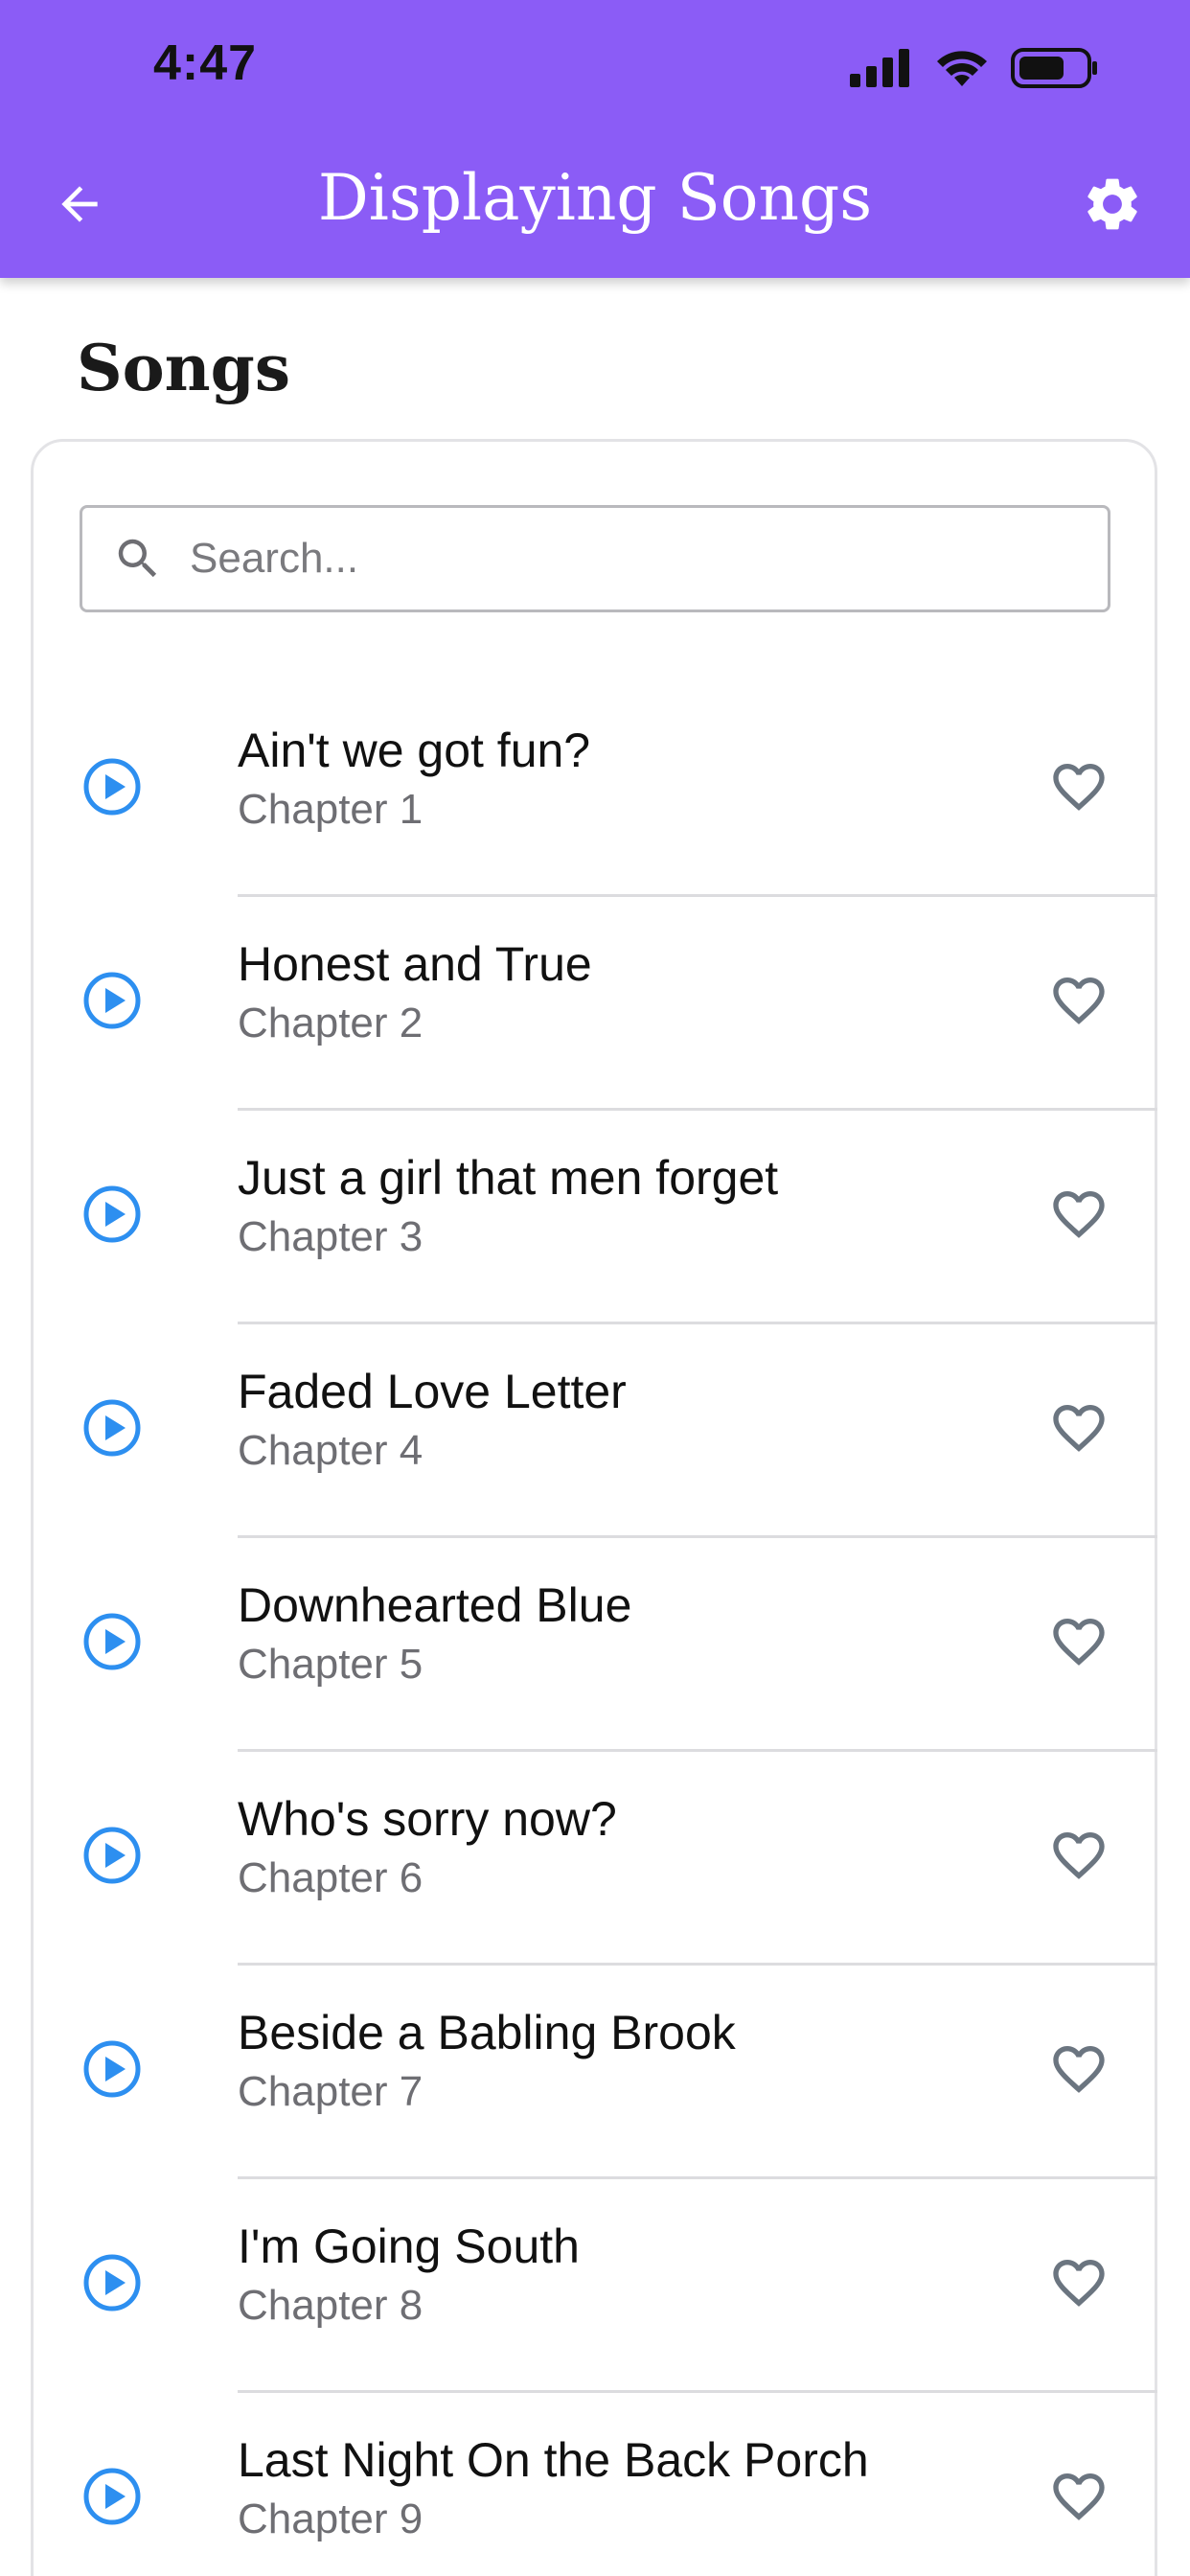 Image resolution: width=1190 pixels, height=2576 pixels. What do you see at coordinates (415, 992) in the screenshot?
I see `song-text: Honest and True Chapter 2` at bounding box center [415, 992].